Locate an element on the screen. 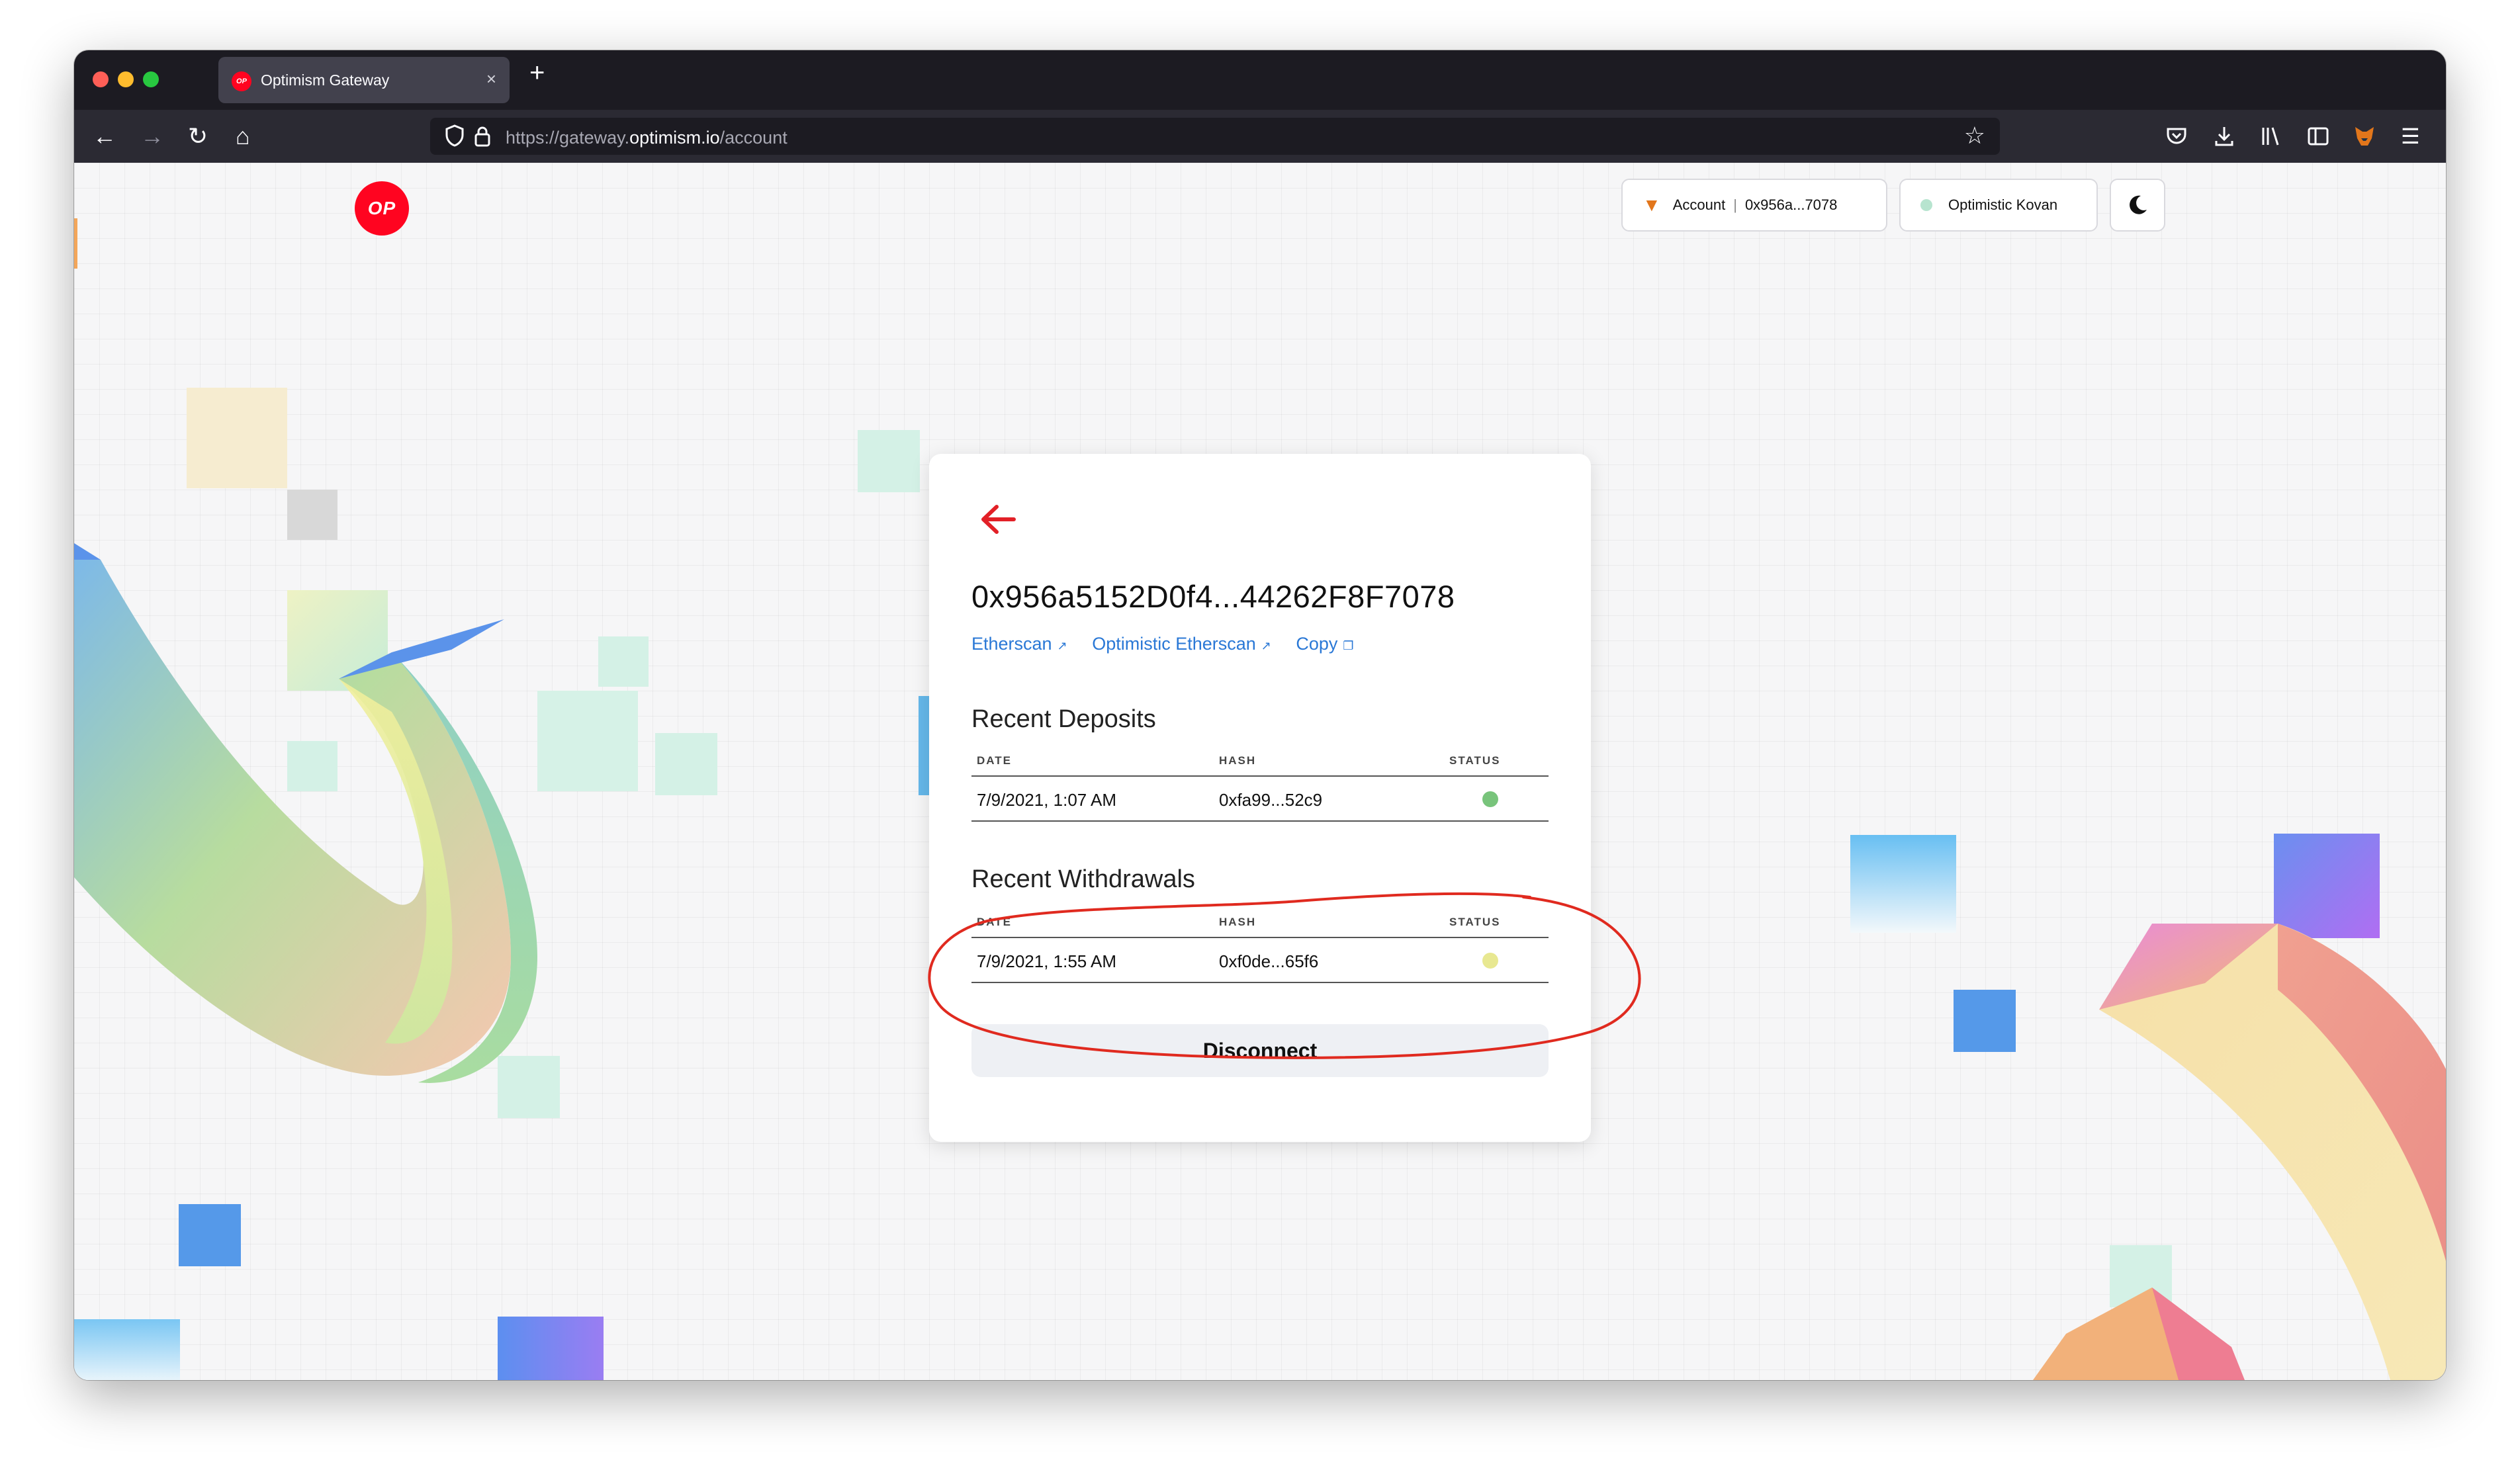 The width and height of the screenshot is (2520, 1478). download-icon is located at coordinates (2224, 136).